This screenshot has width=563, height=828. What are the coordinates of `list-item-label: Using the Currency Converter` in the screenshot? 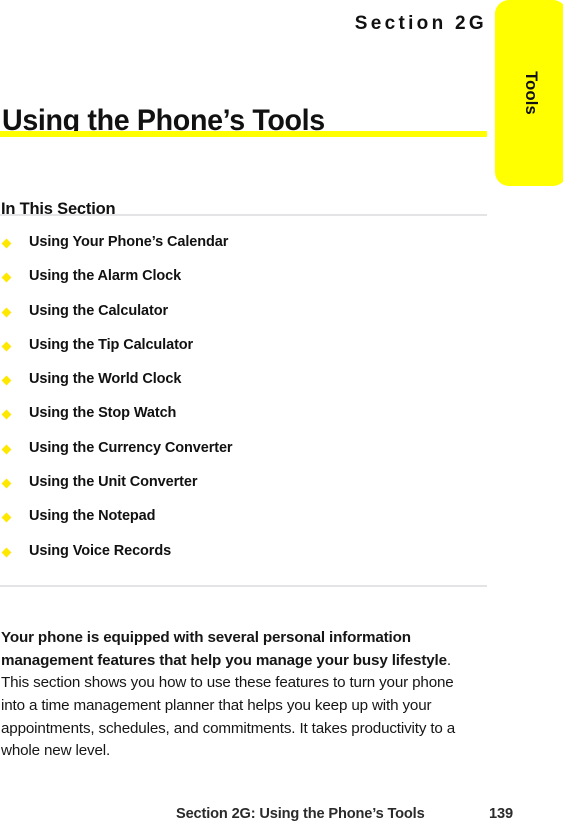 It's located at (131, 447).